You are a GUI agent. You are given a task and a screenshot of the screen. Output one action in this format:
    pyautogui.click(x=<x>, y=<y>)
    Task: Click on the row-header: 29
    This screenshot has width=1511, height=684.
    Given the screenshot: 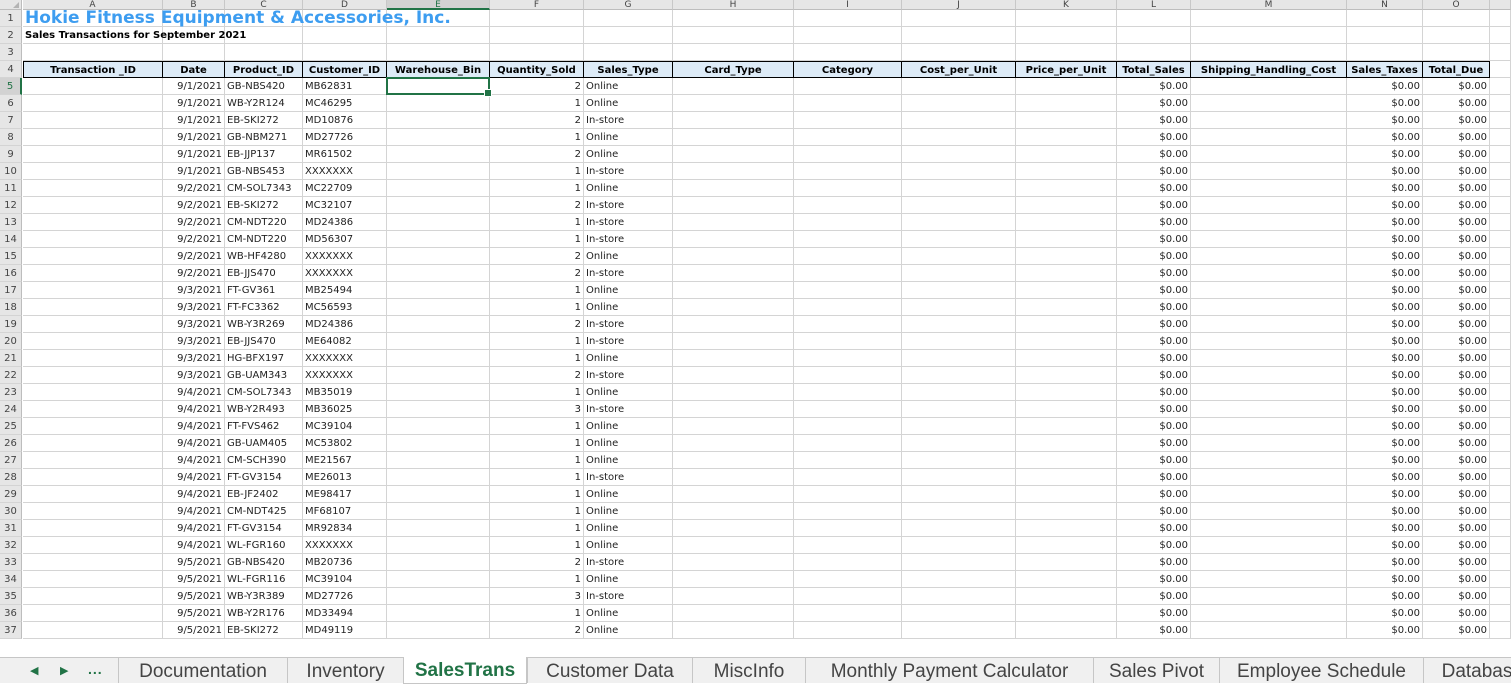 What is the action you would take?
    pyautogui.click(x=11, y=494)
    